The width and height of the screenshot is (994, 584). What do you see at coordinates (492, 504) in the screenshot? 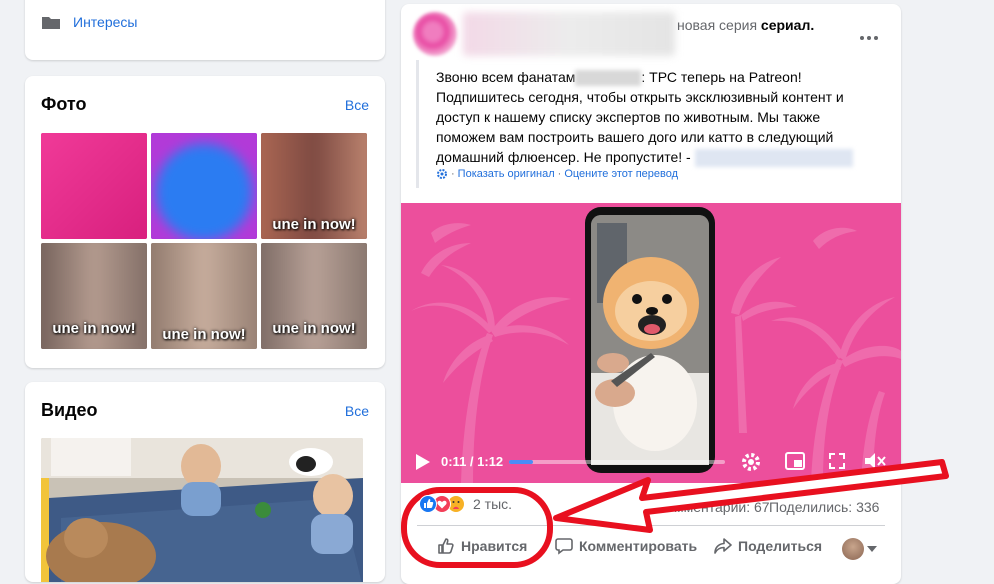
I see `reactions-count: 2 тыс.` at bounding box center [492, 504].